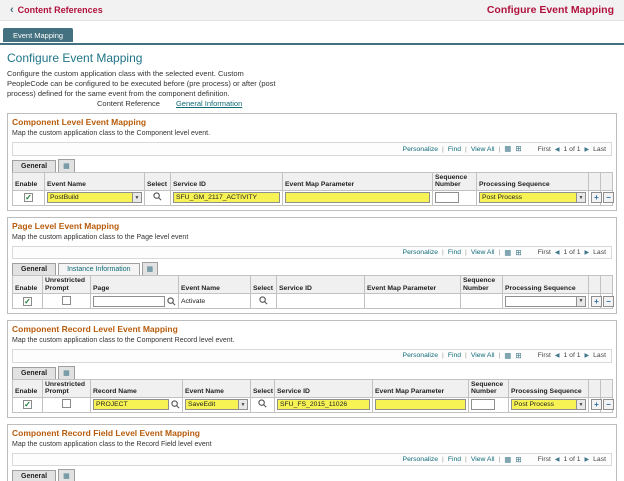 This screenshot has height=481, width=624. Describe the element at coordinates (454, 181) in the screenshot. I see `column-header: Sequence Number` at that location.